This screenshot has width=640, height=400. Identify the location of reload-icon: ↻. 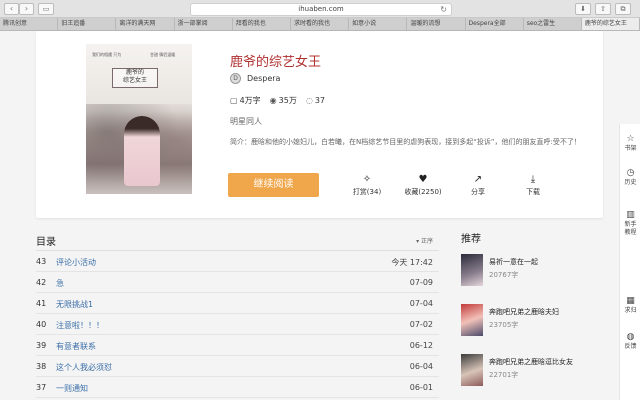
(443, 9).